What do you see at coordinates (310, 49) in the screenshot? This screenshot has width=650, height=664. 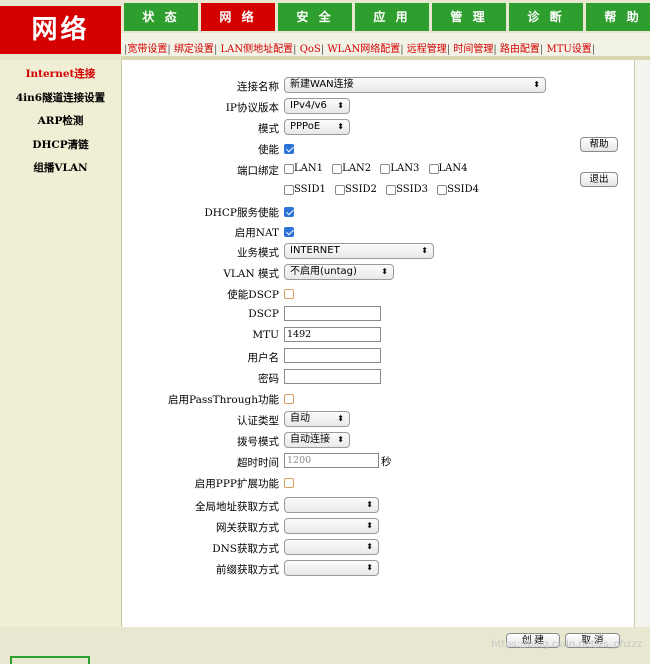 I see `subnav-qos: QoS` at bounding box center [310, 49].